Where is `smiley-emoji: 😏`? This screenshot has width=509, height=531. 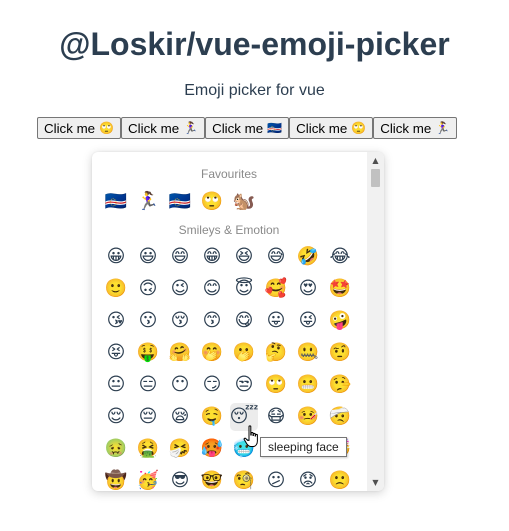
smiley-emoji: 😏 is located at coordinates (212, 385).